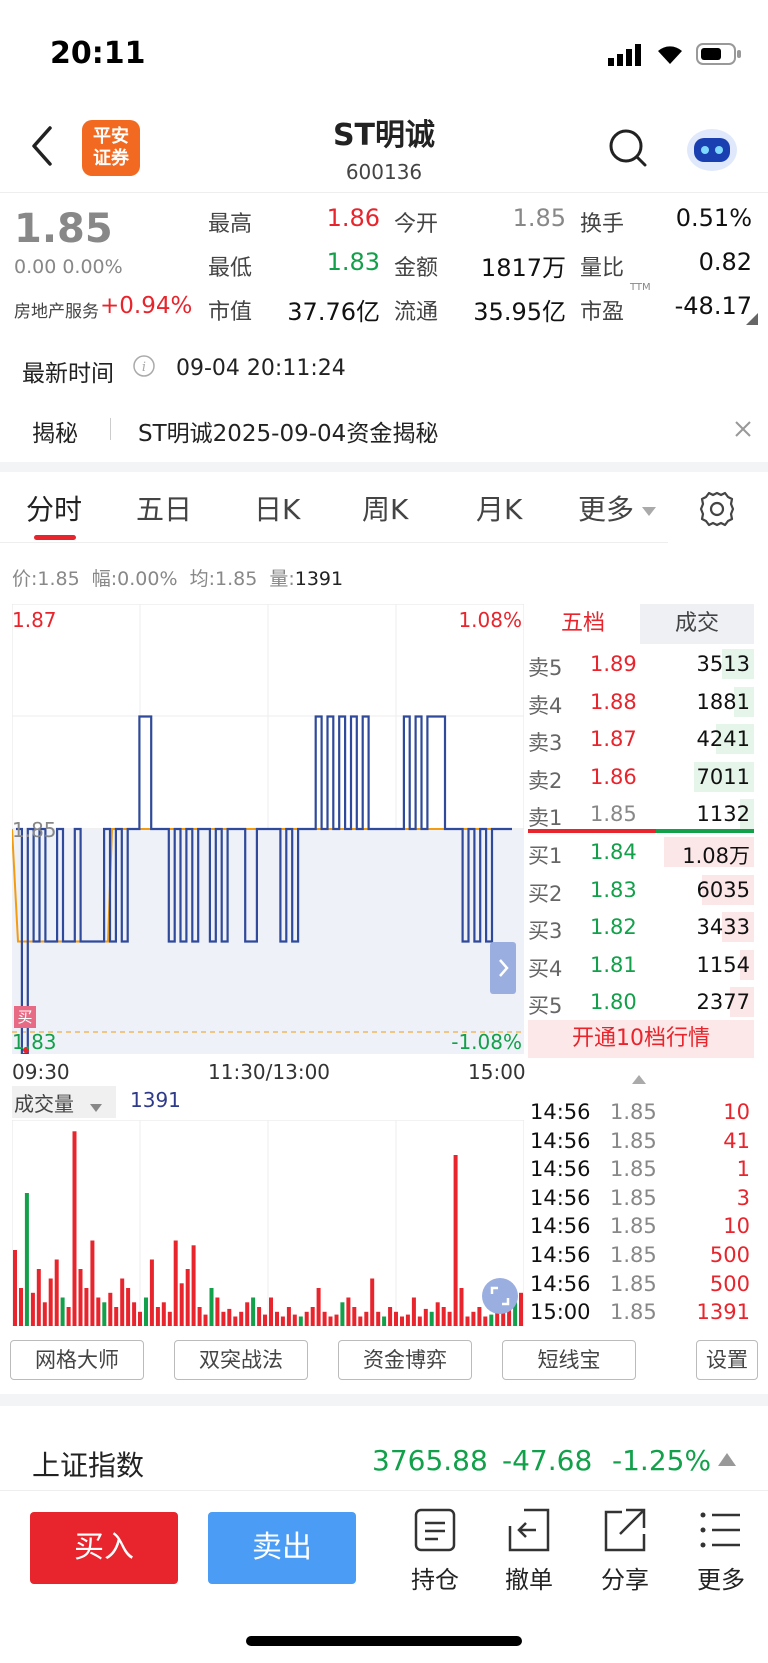 This screenshot has width=768, height=1663. What do you see at coordinates (625, 1577) in the screenshot?
I see `share-label: 分享` at bounding box center [625, 1577].